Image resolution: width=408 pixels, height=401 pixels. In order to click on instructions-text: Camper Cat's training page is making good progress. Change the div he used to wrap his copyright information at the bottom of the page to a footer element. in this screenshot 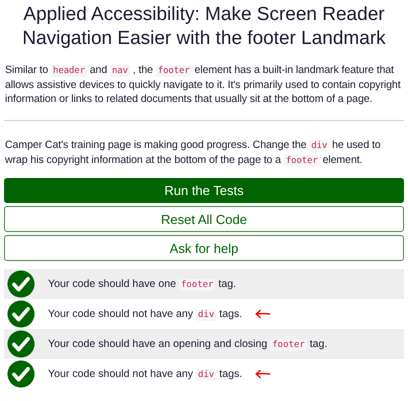, I will do `click(193, 153)`.